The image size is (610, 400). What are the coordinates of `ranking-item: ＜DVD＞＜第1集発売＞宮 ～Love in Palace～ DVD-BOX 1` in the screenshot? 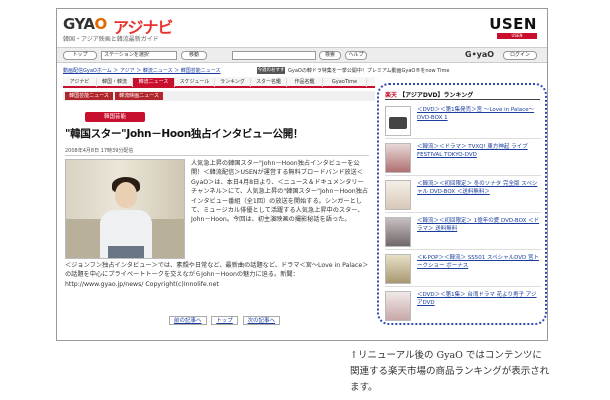 It's located at (463, 121).